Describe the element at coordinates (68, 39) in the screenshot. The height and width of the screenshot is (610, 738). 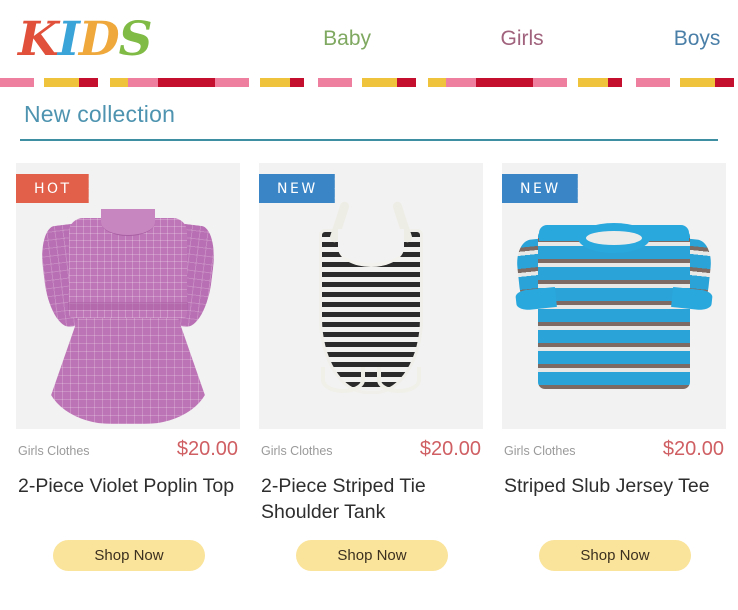
I see `logo-letter-i: I` at that location.